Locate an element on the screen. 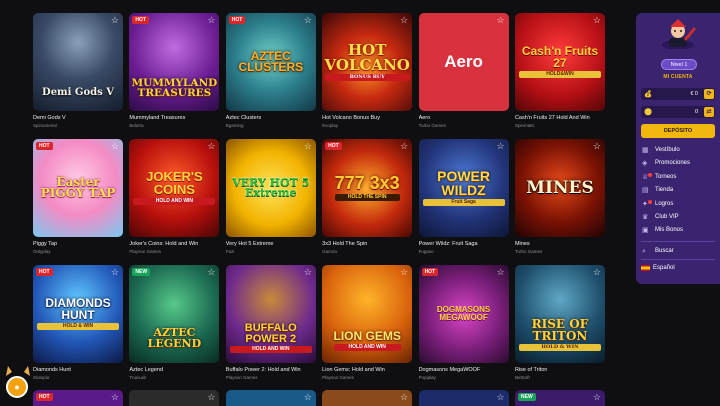 Image resolution: width=720 pixels, height=406 pixels. game-card: Easter PIGGY TAP HOT ☆ Piggy Tap Onlyplay is located at coordinates (78, 202).